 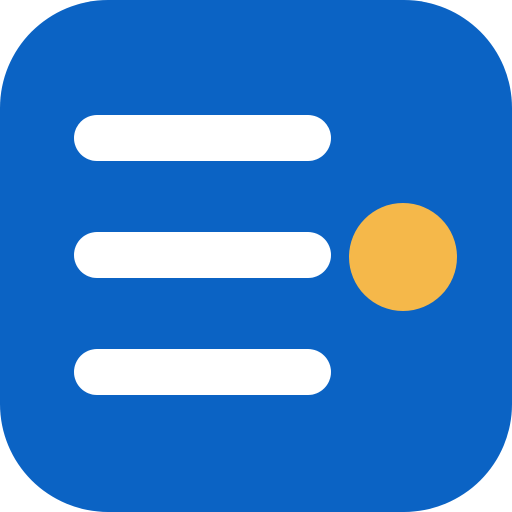 What do you see at coordinates (403, 257) in the screenshot?
I see `notification-dot-icon` at bounding box center [403, 257].